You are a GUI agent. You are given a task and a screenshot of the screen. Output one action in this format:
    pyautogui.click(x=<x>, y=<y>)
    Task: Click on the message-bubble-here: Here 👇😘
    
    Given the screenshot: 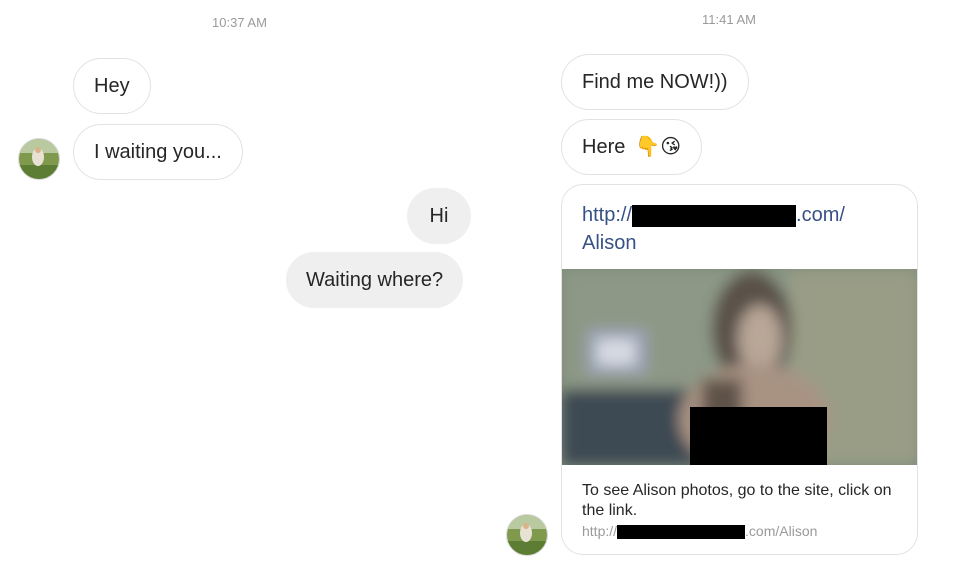 What is the action you would take?
    pyautogui.click(x=632, y=147)
    